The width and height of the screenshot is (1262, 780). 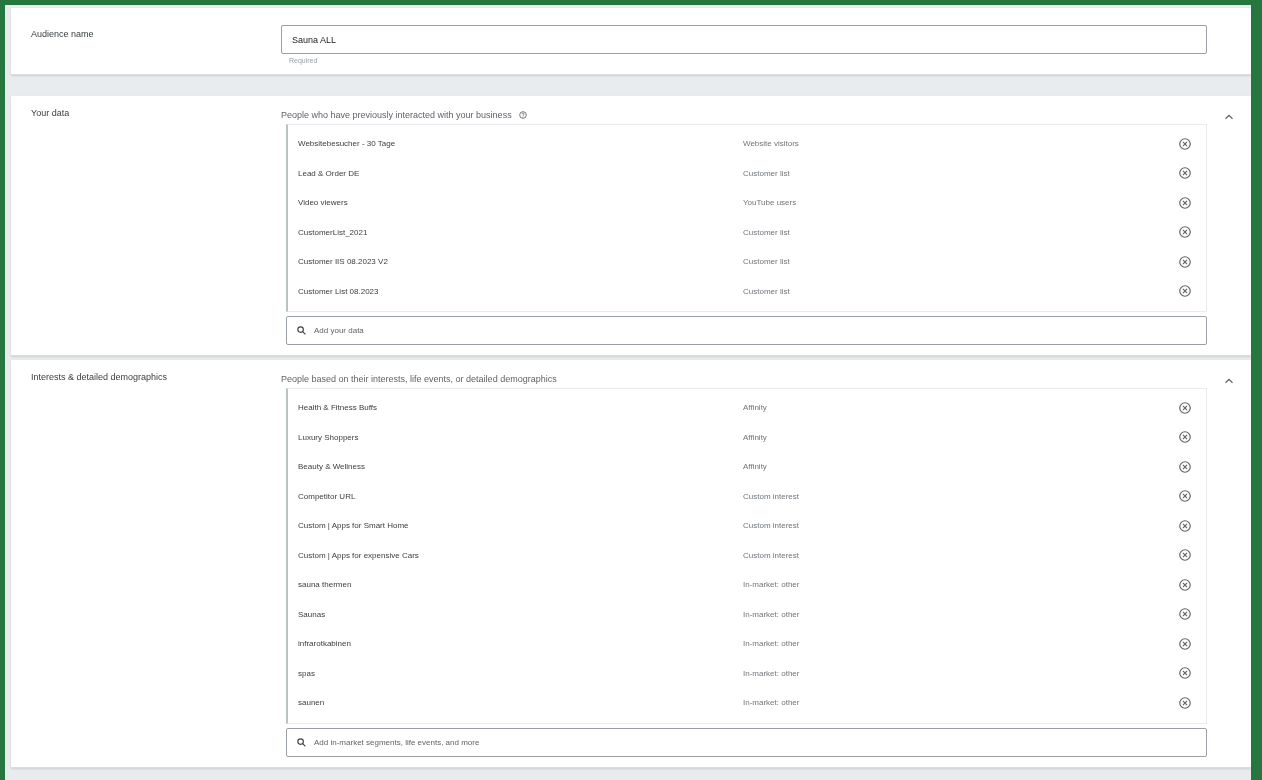 What do you see at coordinates (771, 144) in the screenshot?
I see `item-type: Website visitors` at bounding box center [771, 144].